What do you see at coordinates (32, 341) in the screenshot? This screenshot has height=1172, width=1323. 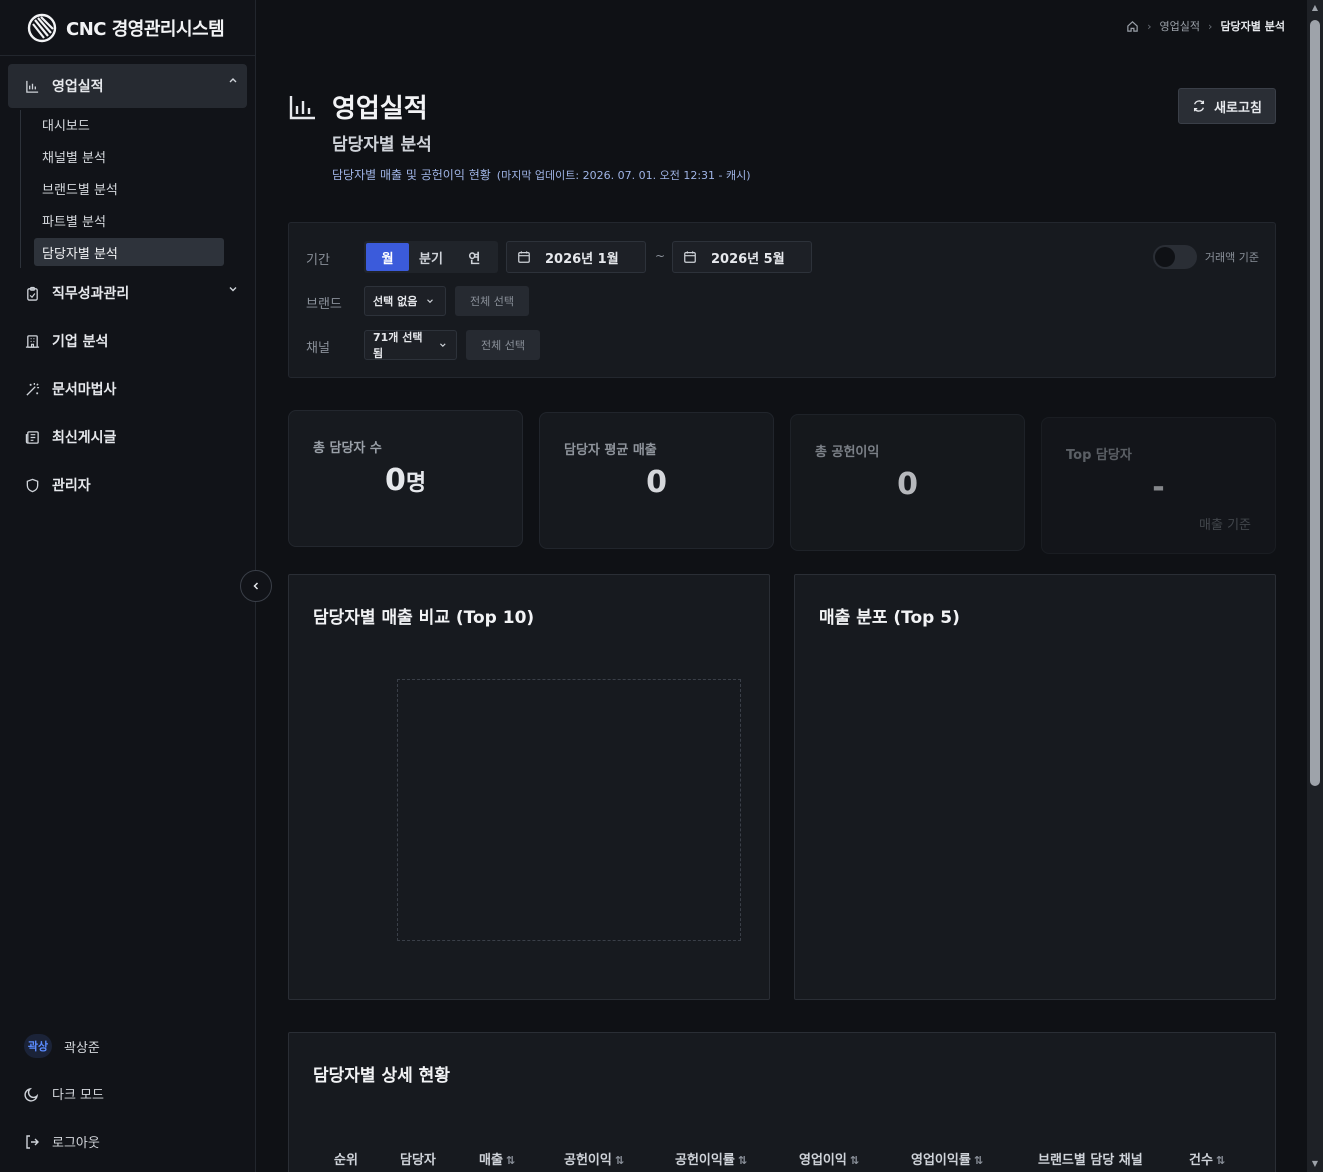 I see `building-icon` at bounding box center [32, 341].